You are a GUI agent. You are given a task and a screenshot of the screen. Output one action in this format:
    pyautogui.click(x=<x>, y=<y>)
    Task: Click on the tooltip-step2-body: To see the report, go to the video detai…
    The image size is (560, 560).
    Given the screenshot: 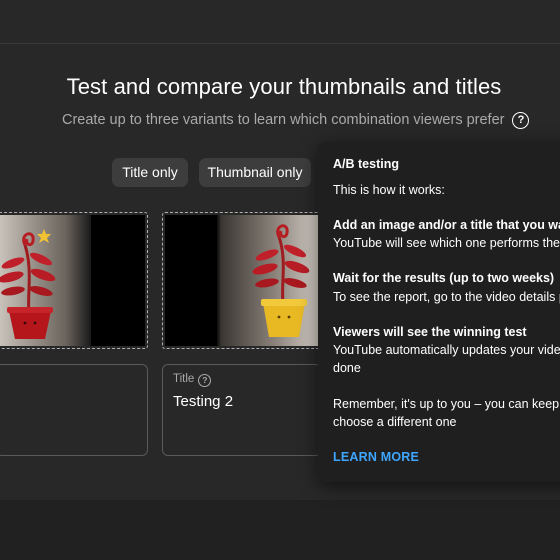 What is the action you would take?
    pyautogui.click(x=446, y=297)
    